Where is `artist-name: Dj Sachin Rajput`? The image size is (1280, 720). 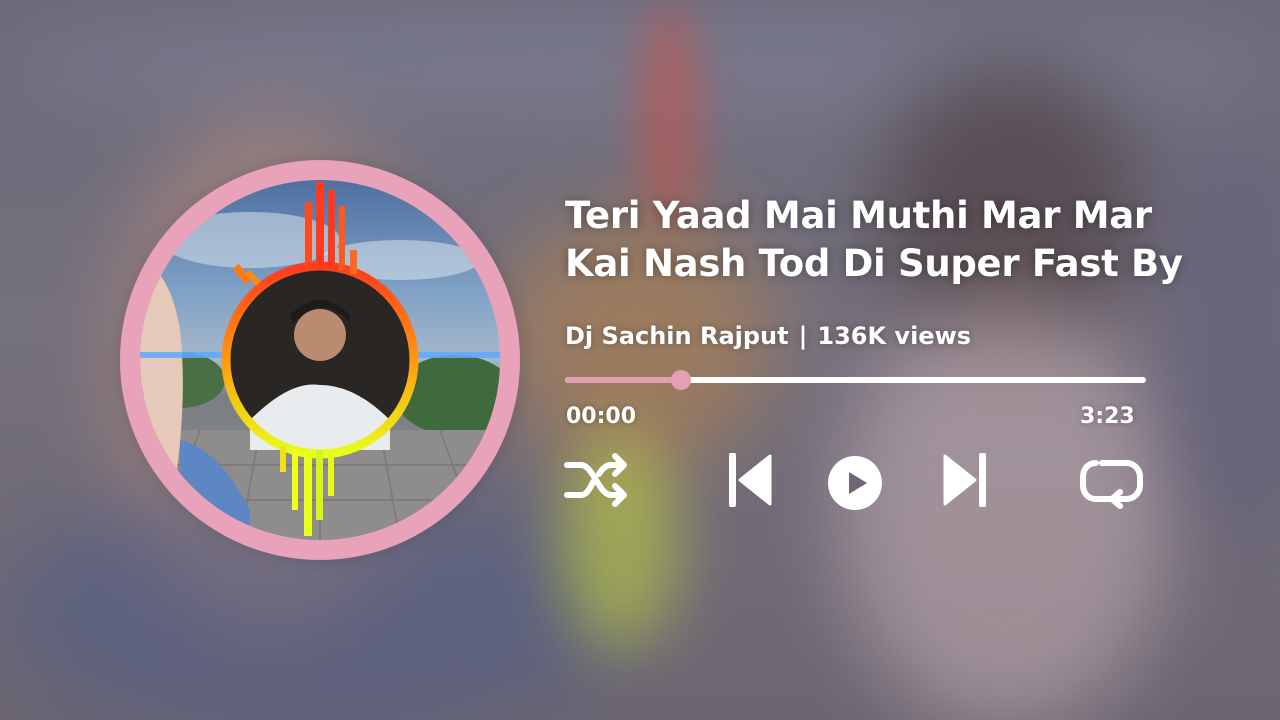 artist-name: Dj Sachin Rajput is located at coordinates (677, 336).